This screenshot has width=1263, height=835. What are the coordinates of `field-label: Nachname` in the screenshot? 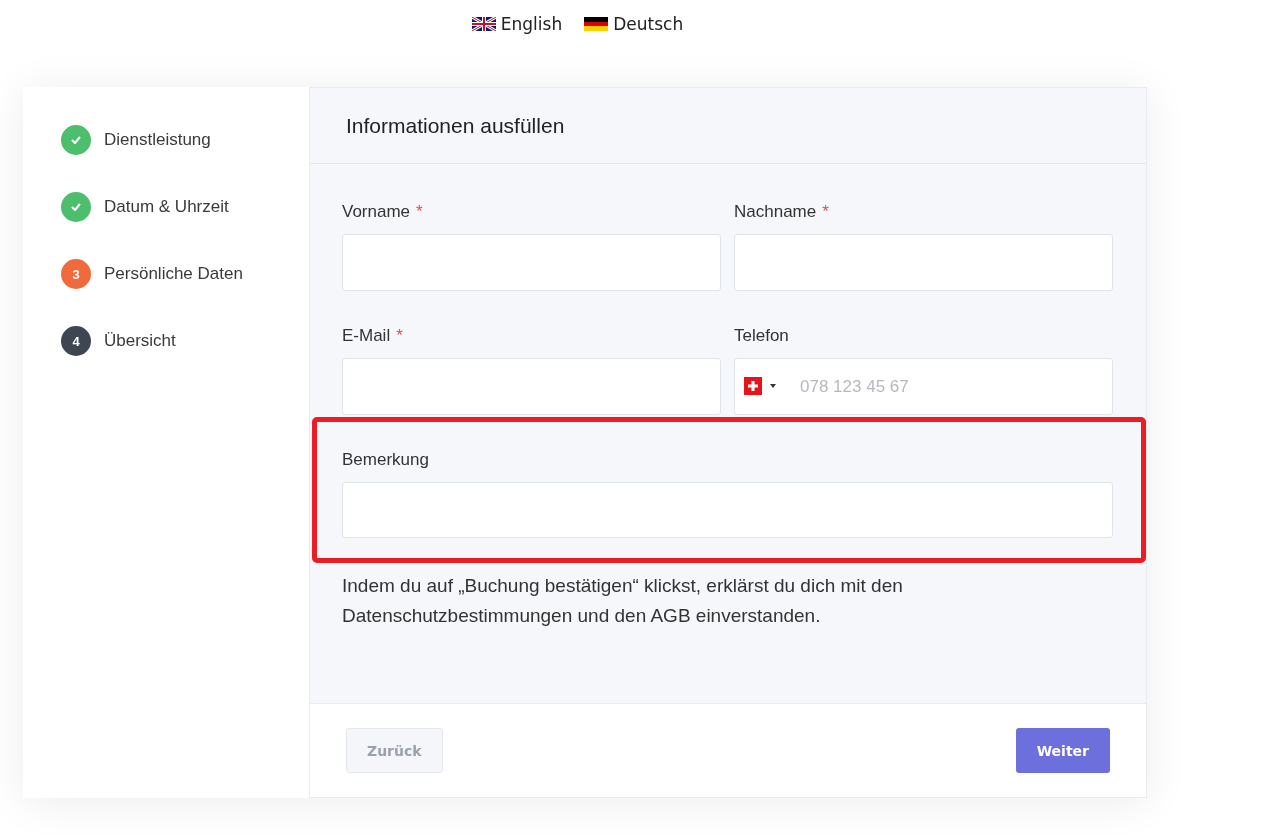 It's located at (775, 212).